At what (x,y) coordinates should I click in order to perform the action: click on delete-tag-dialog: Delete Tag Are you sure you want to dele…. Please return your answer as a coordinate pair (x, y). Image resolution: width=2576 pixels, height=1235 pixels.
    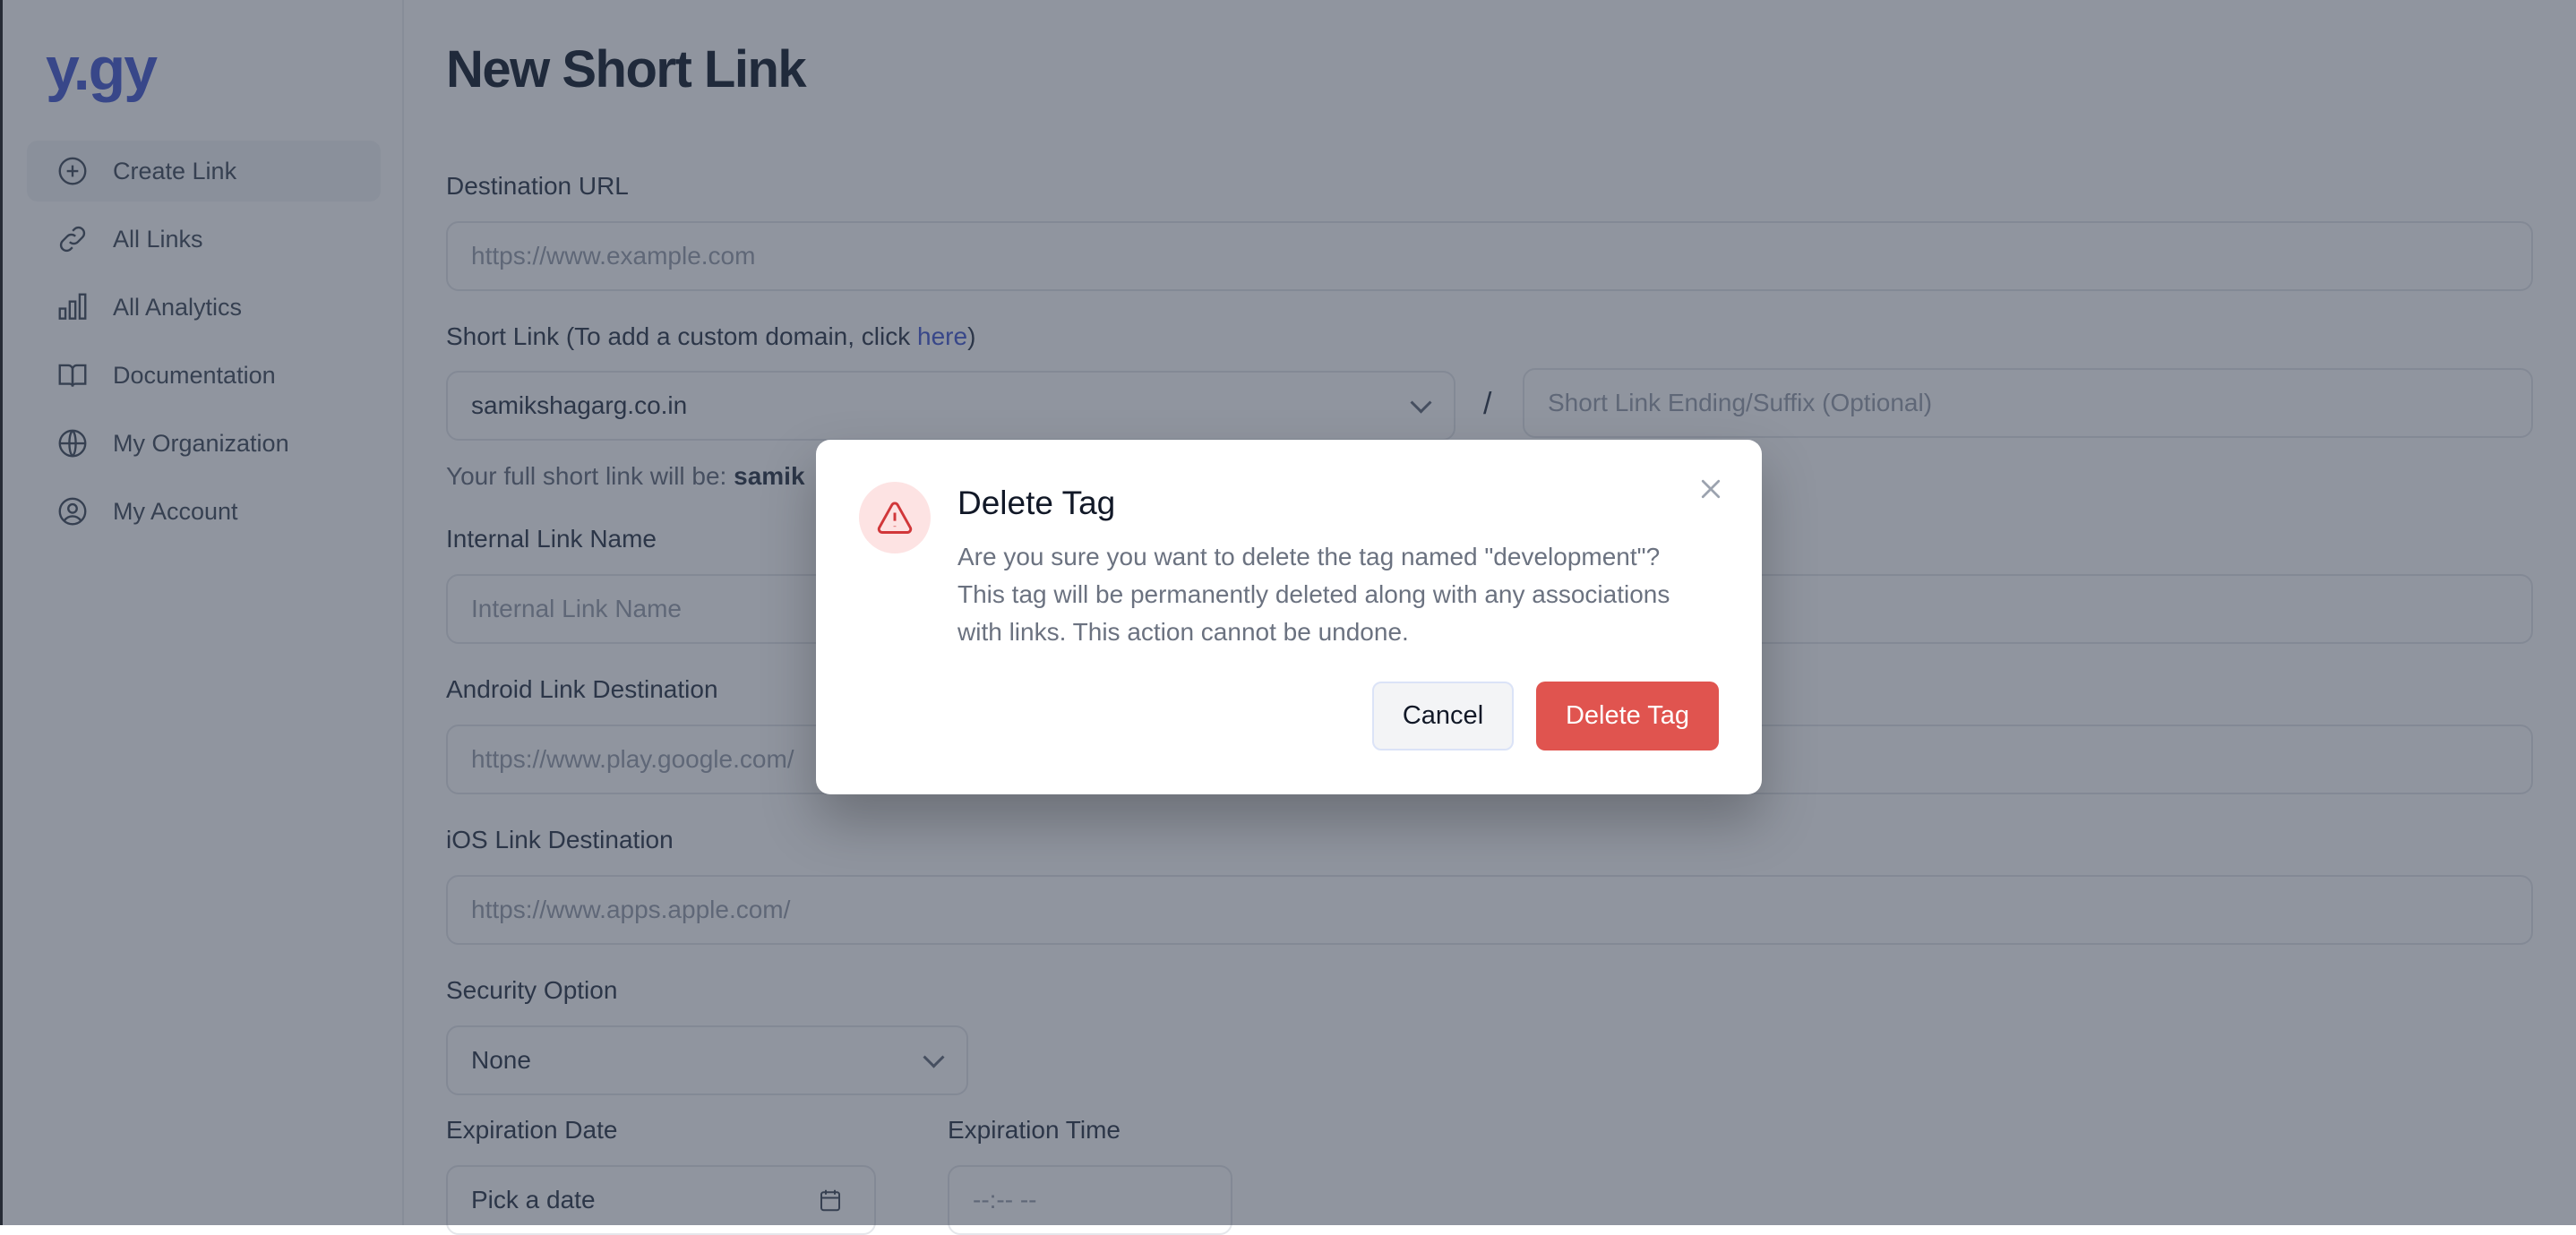
    Looking at the image, I should click on (1289, 617).